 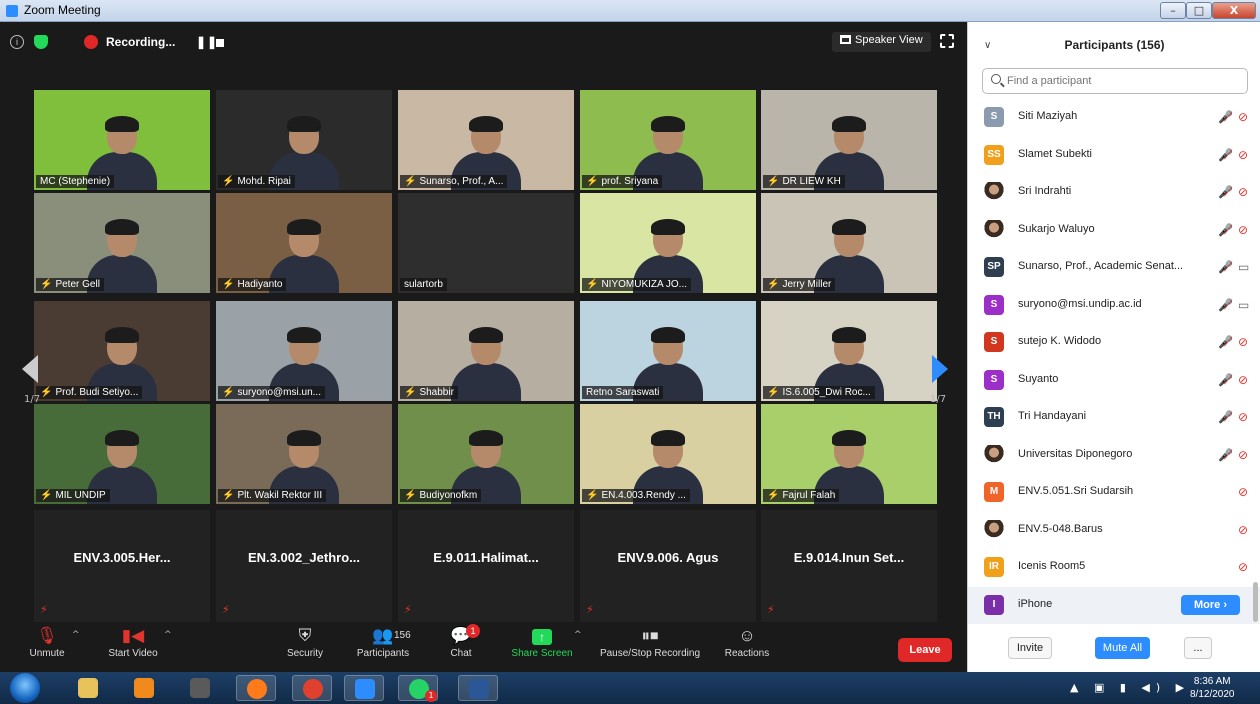 What do you see at coordinates (1122, 648) in the screenshot?
I see `mute-all-button: Mute All` at bounding box center [1122, 648].